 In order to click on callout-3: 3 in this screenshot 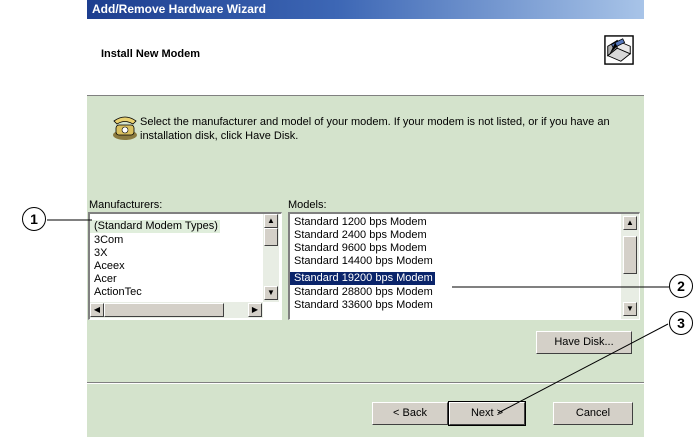, I will do `click(681, 323)`.